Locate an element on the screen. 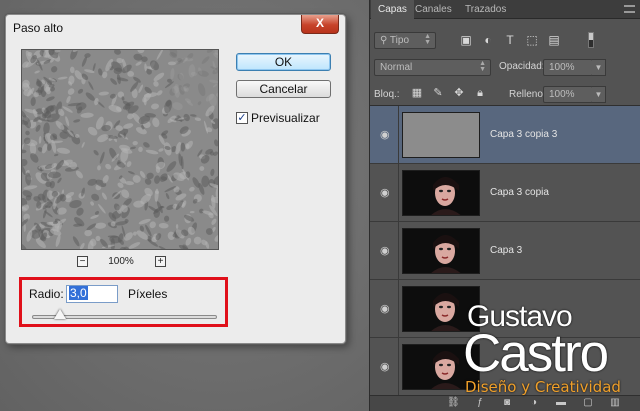 This screenshot has width=640, height=411. radius-label: Radio: is located at coordinates (46, 294).